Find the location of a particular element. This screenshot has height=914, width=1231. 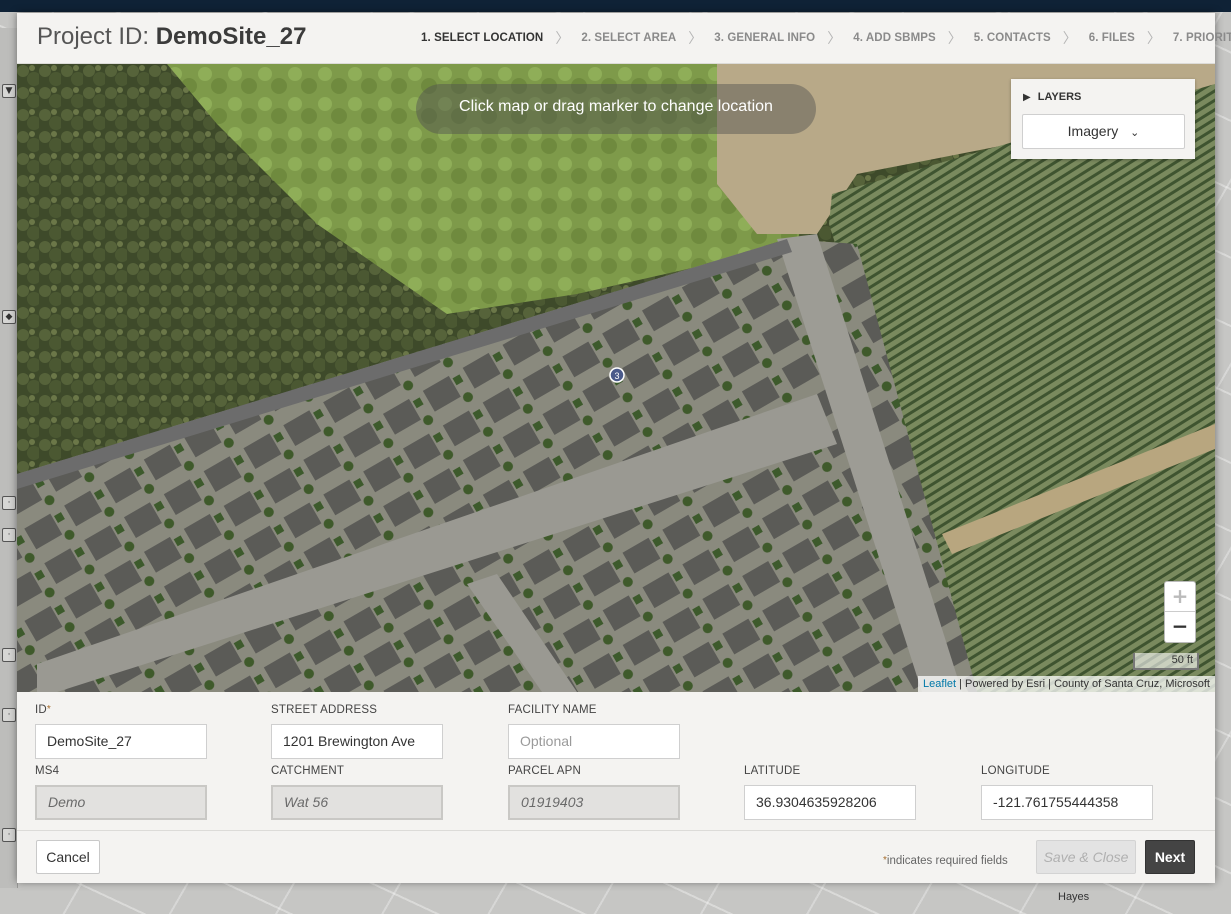

latitude-field-group: LATITUDE 36.9304635928206 is located at coordinates (830, 792).